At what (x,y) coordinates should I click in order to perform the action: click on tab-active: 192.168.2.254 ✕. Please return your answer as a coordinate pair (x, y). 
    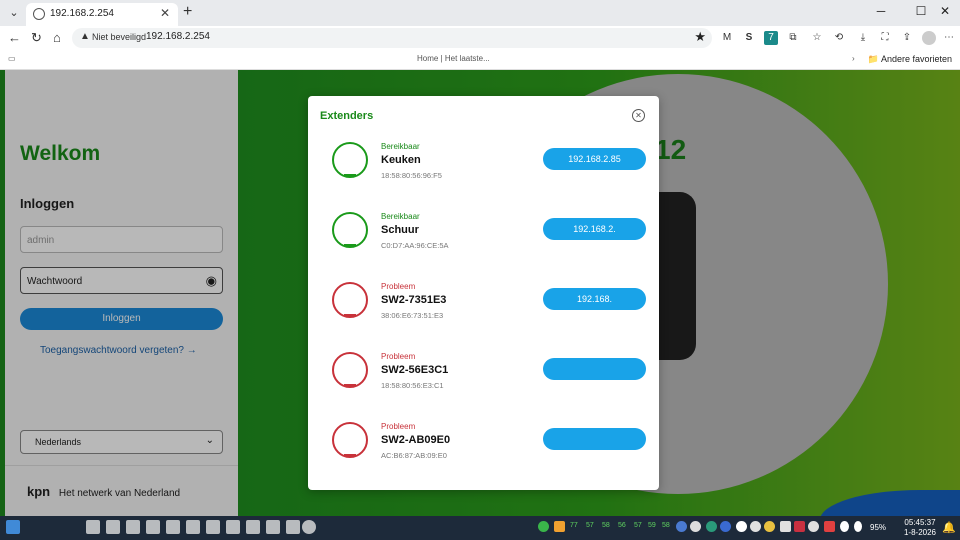
    Looking at the image, I should click on (102, 14).